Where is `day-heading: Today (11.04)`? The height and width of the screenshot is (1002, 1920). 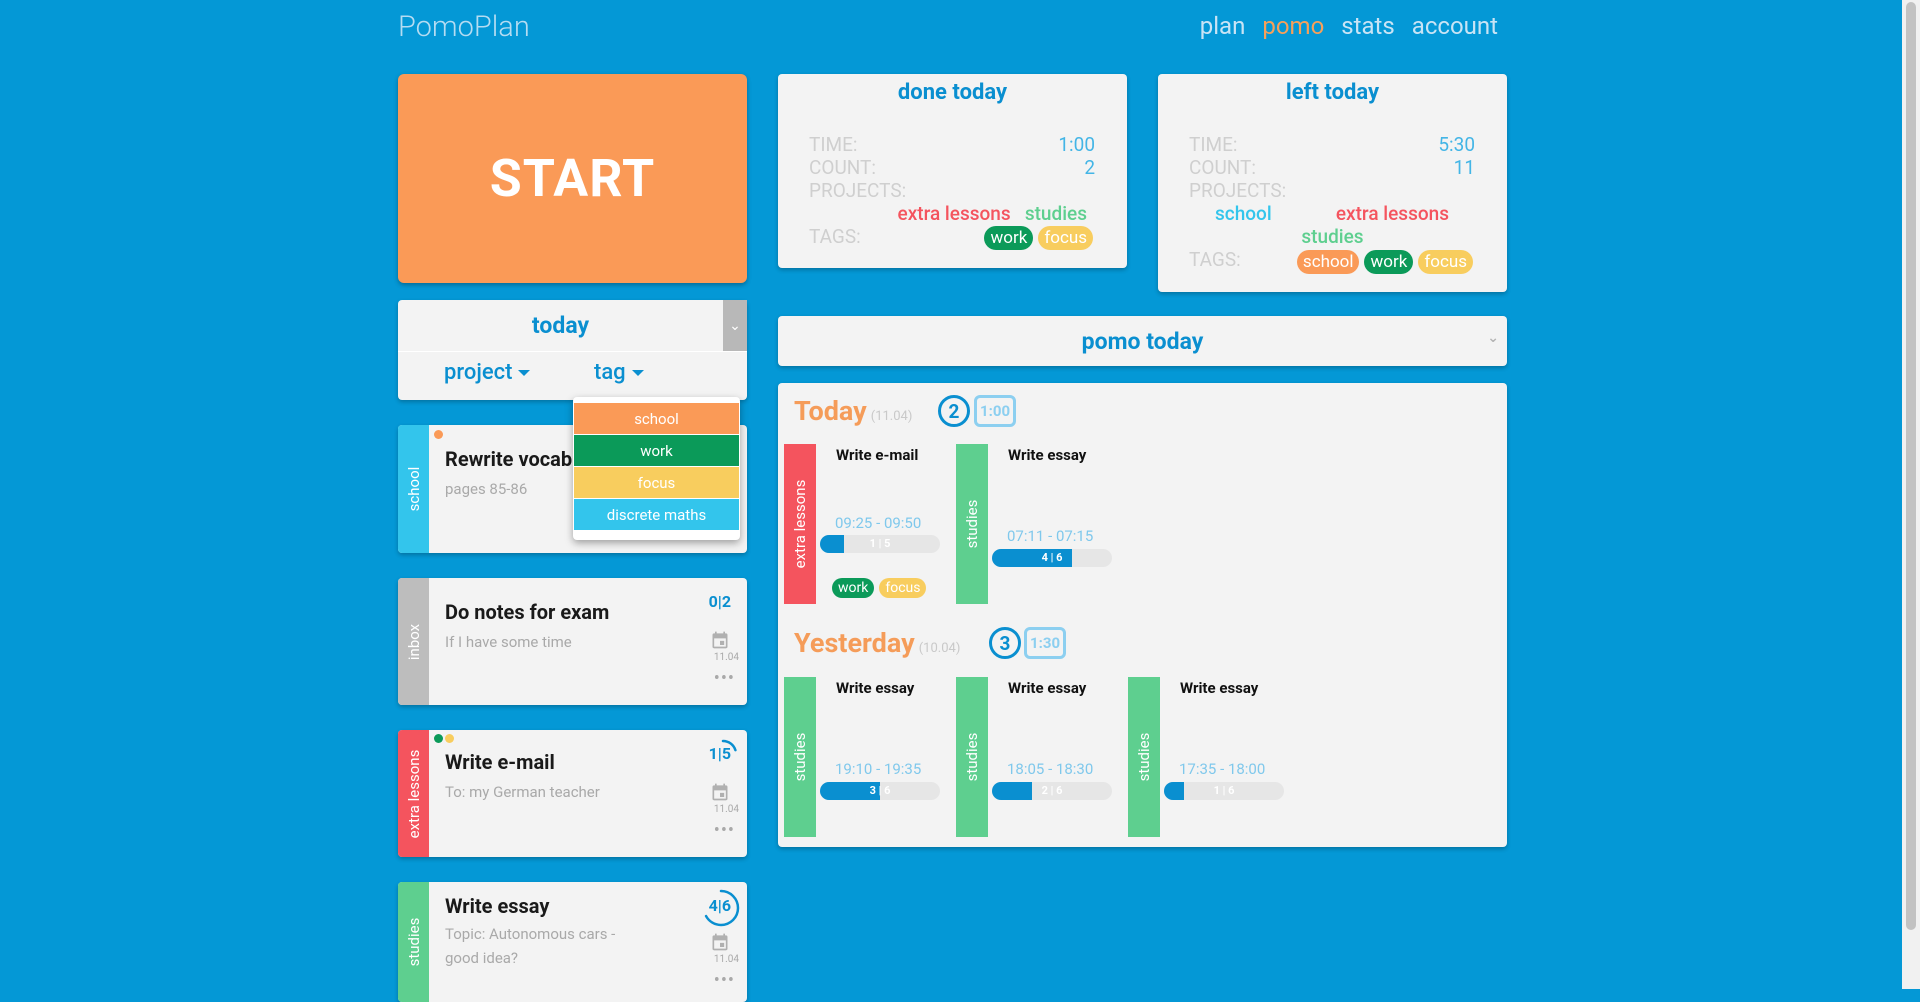 day-heading: Today (11.04) is located at coordinates (853, 411).